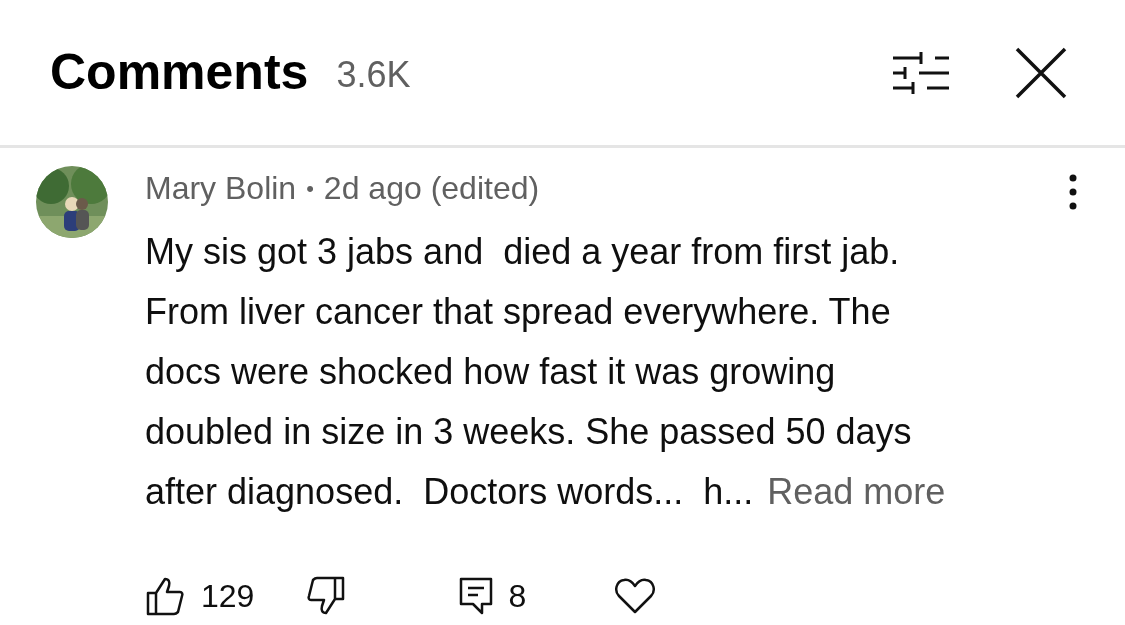 This screenshot has width=1125, height=625. I want to click on like-count: 129, so click(228, 596).